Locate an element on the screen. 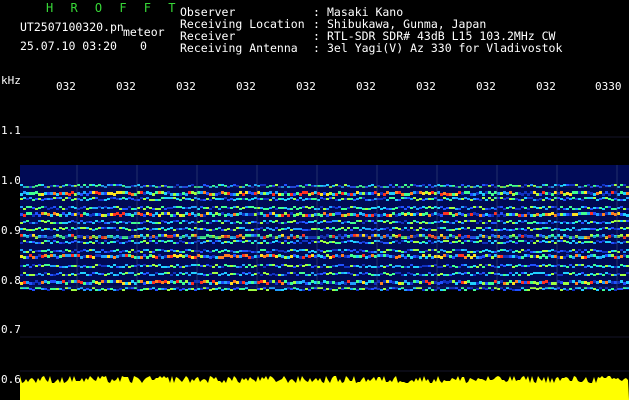 This screenshot has height=400, width=629. x-tick-label: 032 is located at coordinates (186, 86).